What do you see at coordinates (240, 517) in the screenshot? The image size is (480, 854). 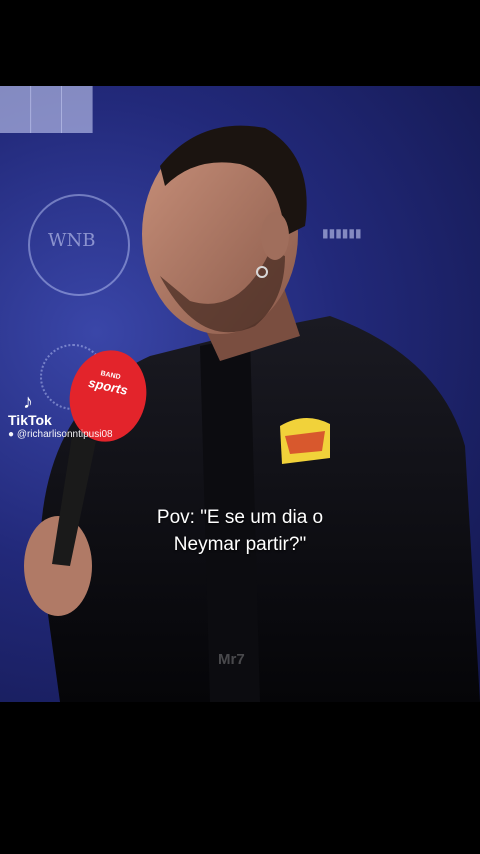 I see `caption-line-1: Pov: "E se um dia o` at bounding box center [240, 517].